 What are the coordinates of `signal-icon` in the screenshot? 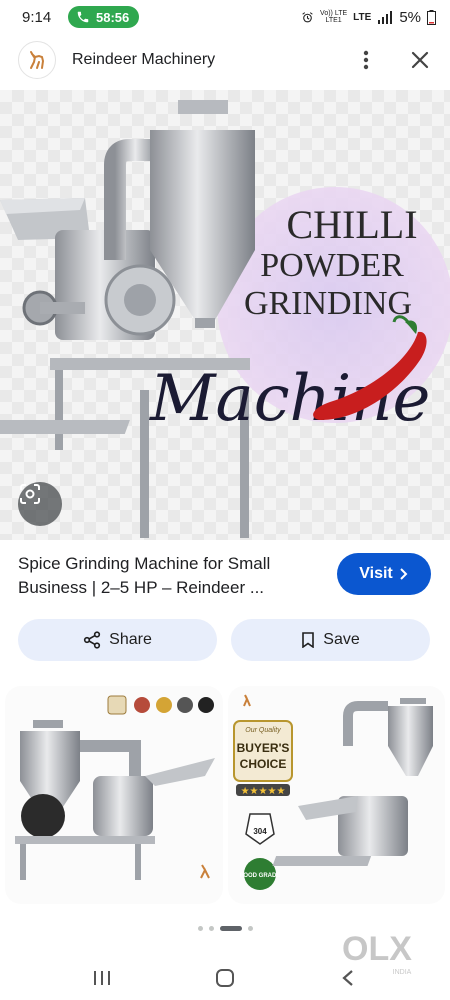 It's located at (385, 17).